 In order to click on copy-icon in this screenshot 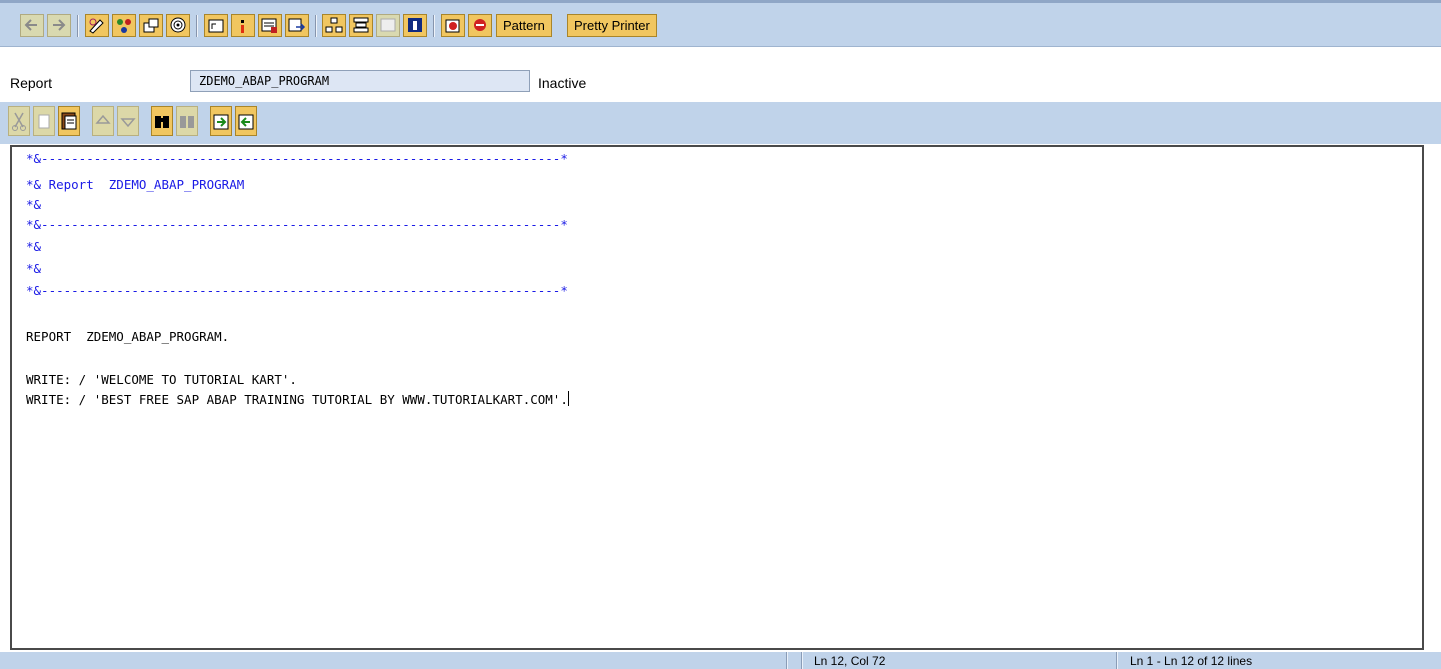, I will do `click(44, 121)`.